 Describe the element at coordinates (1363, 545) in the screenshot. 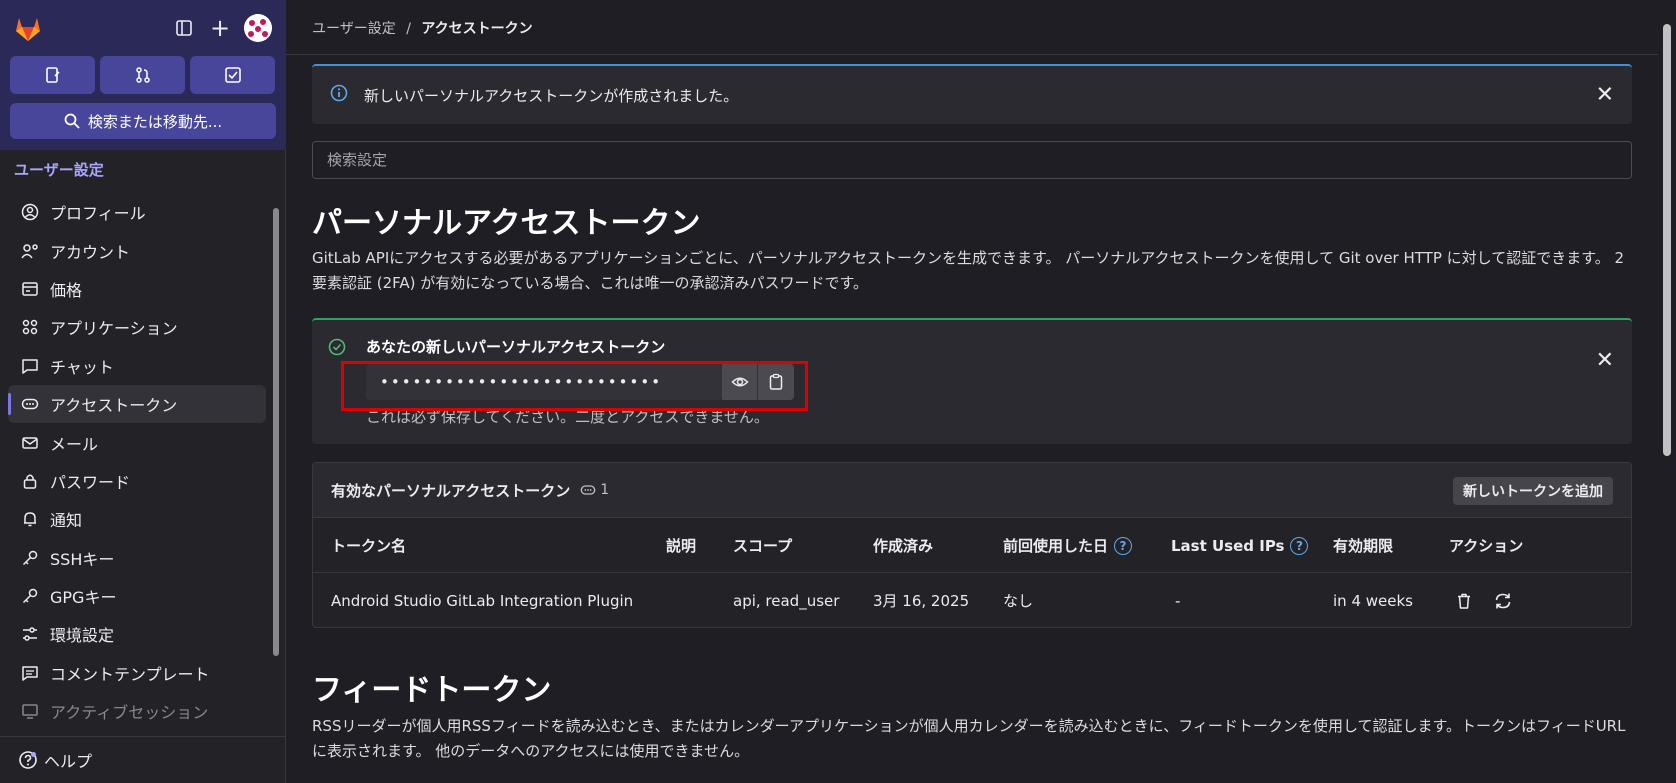

I see `column-header-expires: 有効期限` at that location.